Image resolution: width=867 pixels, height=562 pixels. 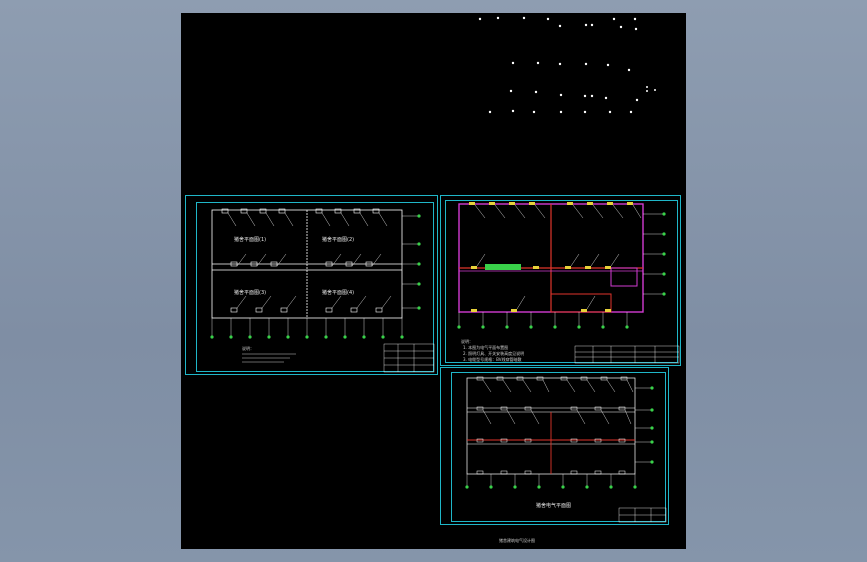 What do you see at coordinates (250, 293) in the screenshot?
I see `room-label-3: 猪舍平面图(3)` at bounding box center [250, 293].